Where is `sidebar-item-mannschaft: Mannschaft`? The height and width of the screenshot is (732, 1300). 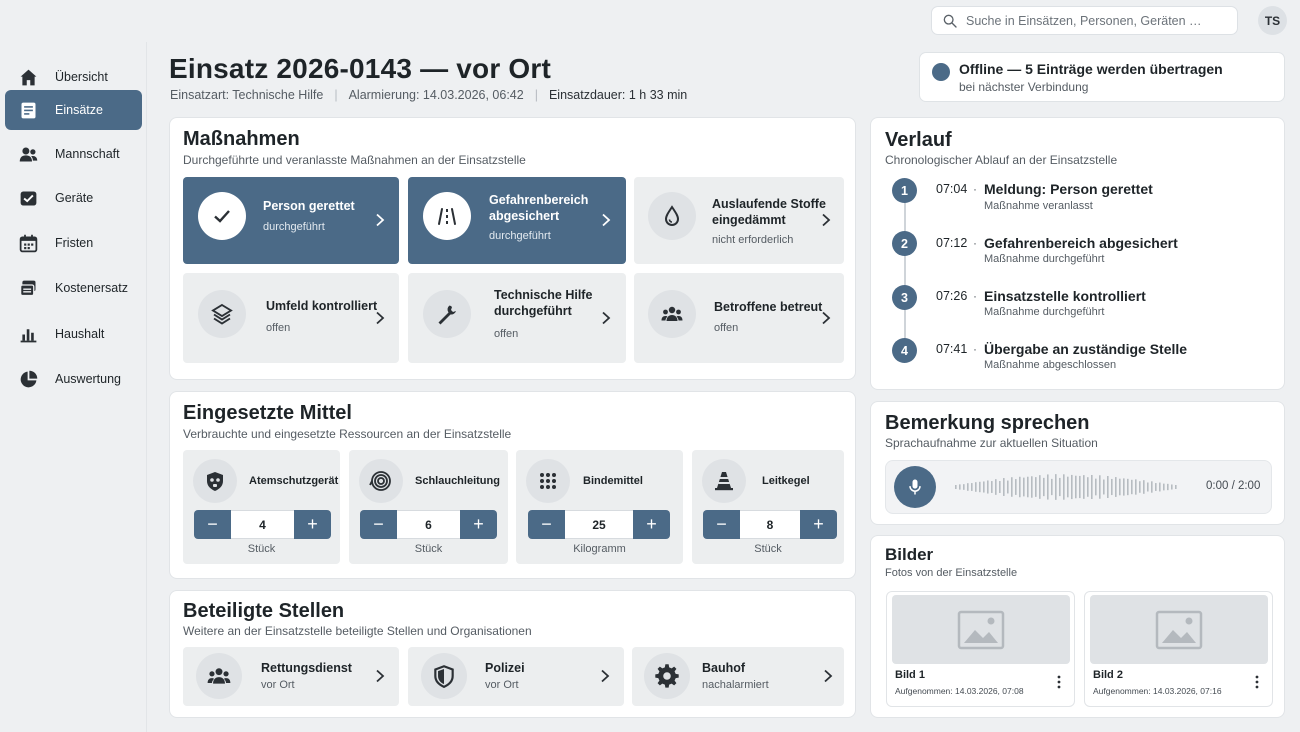 sidebar-item-mannschaft: Mannschaft is located at coordinates (73, 154).